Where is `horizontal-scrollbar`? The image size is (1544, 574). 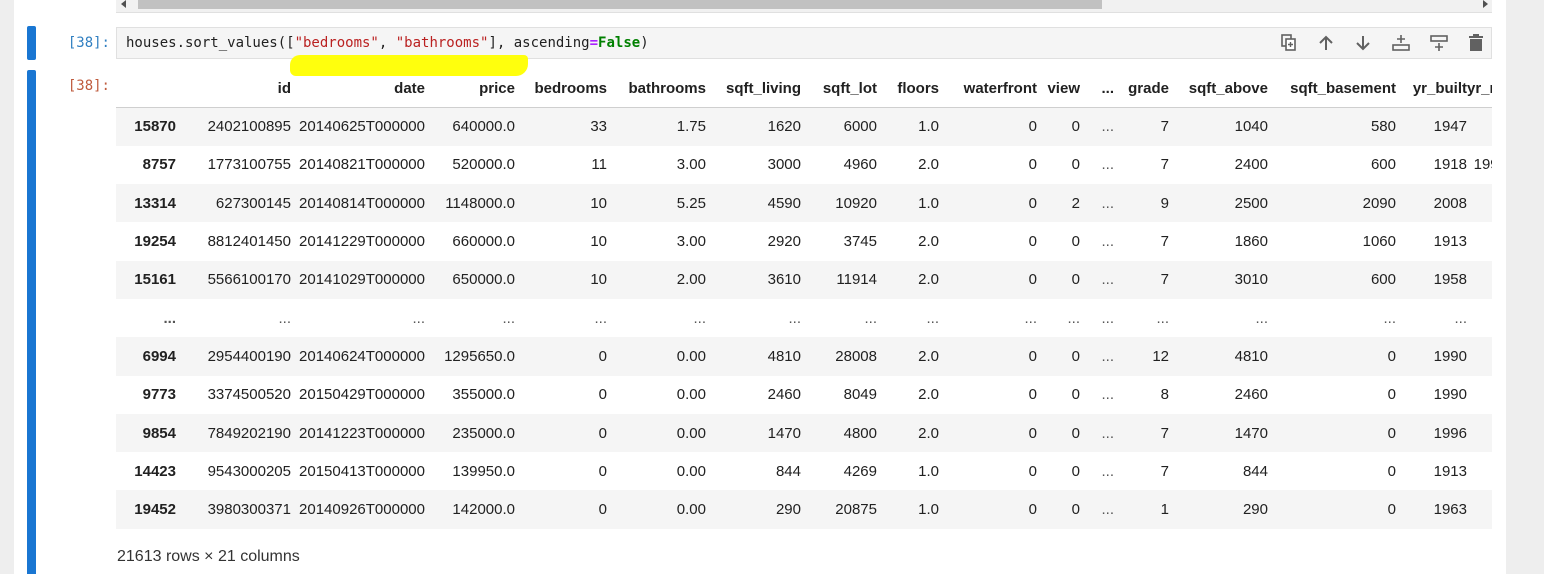
horizontal-scrollbar is located at coordinates (804, 6).